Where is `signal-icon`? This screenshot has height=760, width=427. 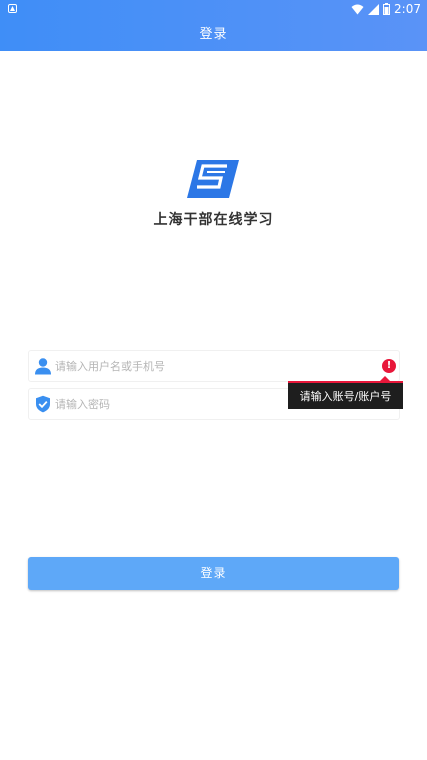
signal-icon is located at coordinates (374, 9).